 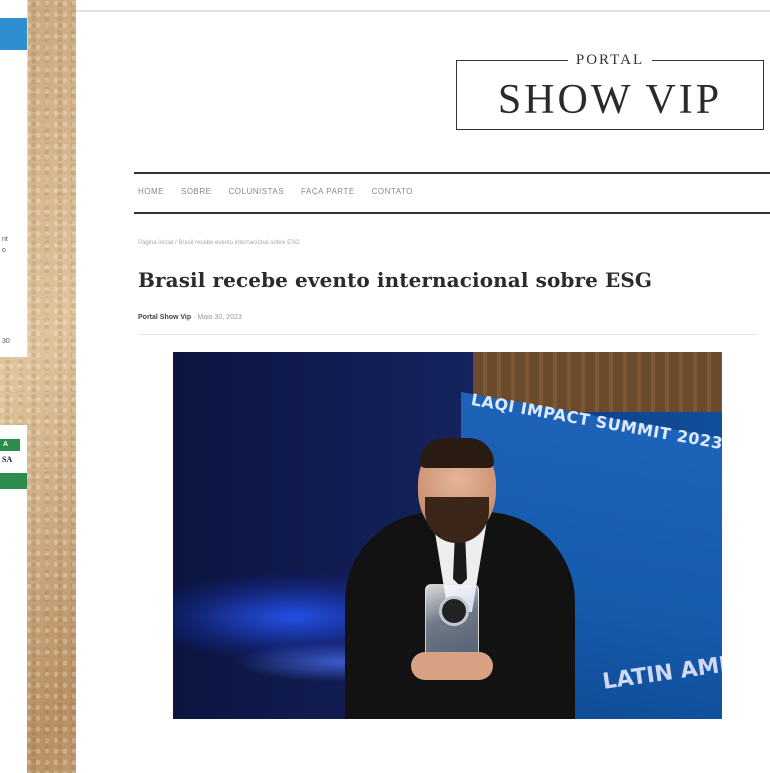 I want to click on site-logo: PORTAL SHOW VIP, so click(x=610, y=91).